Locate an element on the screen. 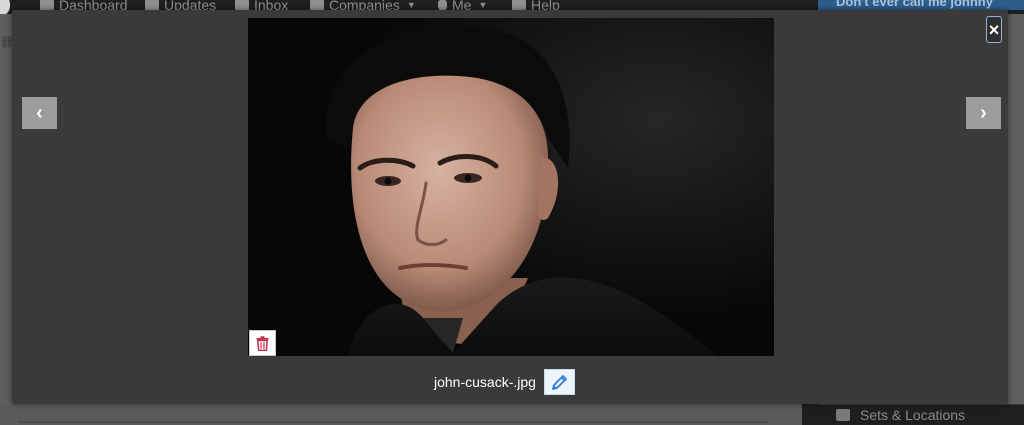 The height and width of the screenshot is (425, 1024). chevron-left-icon: ‹ is located at coordinates (39, 112).